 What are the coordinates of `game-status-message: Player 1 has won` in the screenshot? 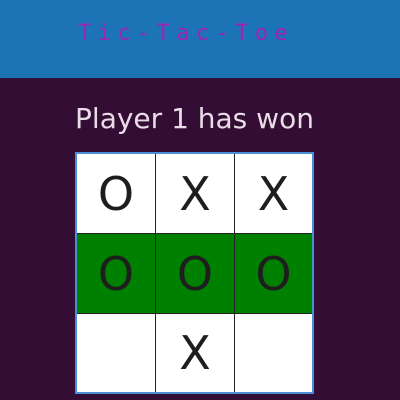 It's located at (194, 118).